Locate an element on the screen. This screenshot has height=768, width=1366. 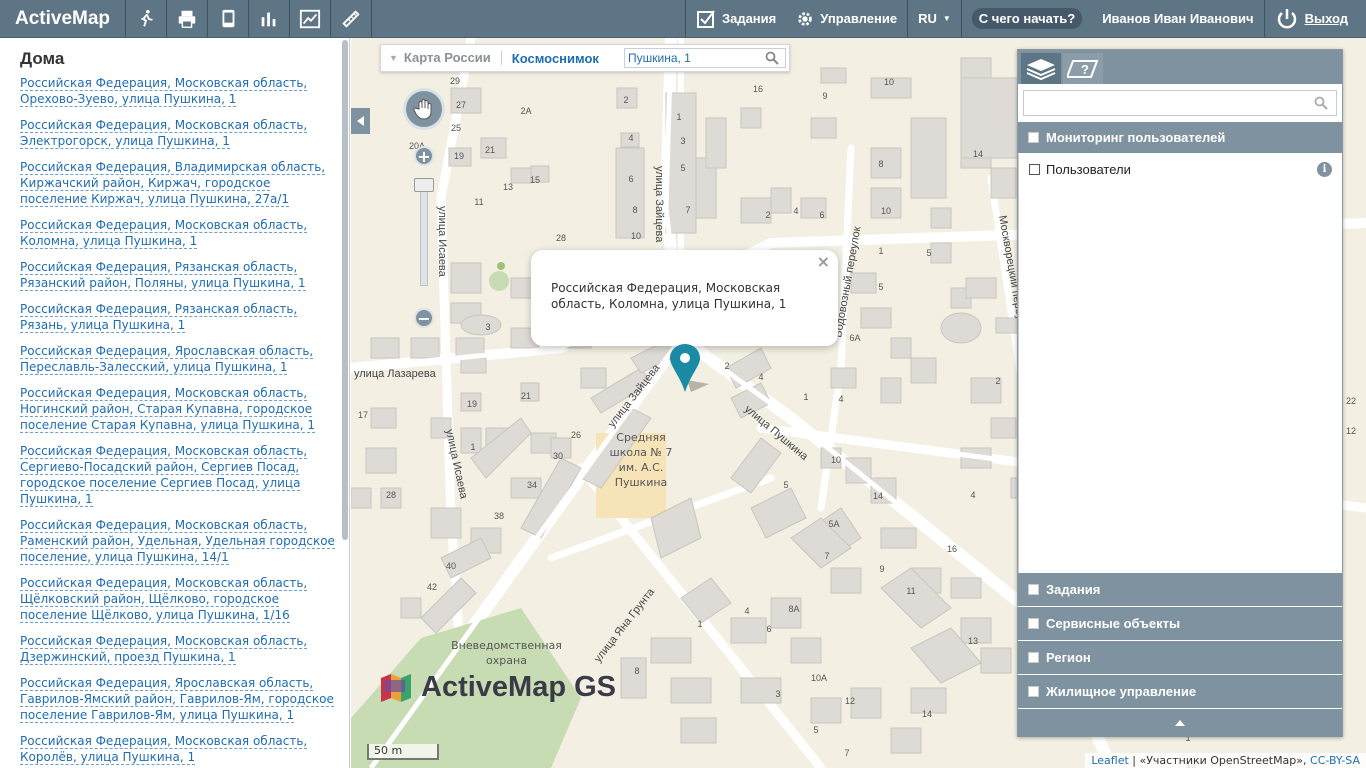
pan-control is located at coordinates (424, 109).